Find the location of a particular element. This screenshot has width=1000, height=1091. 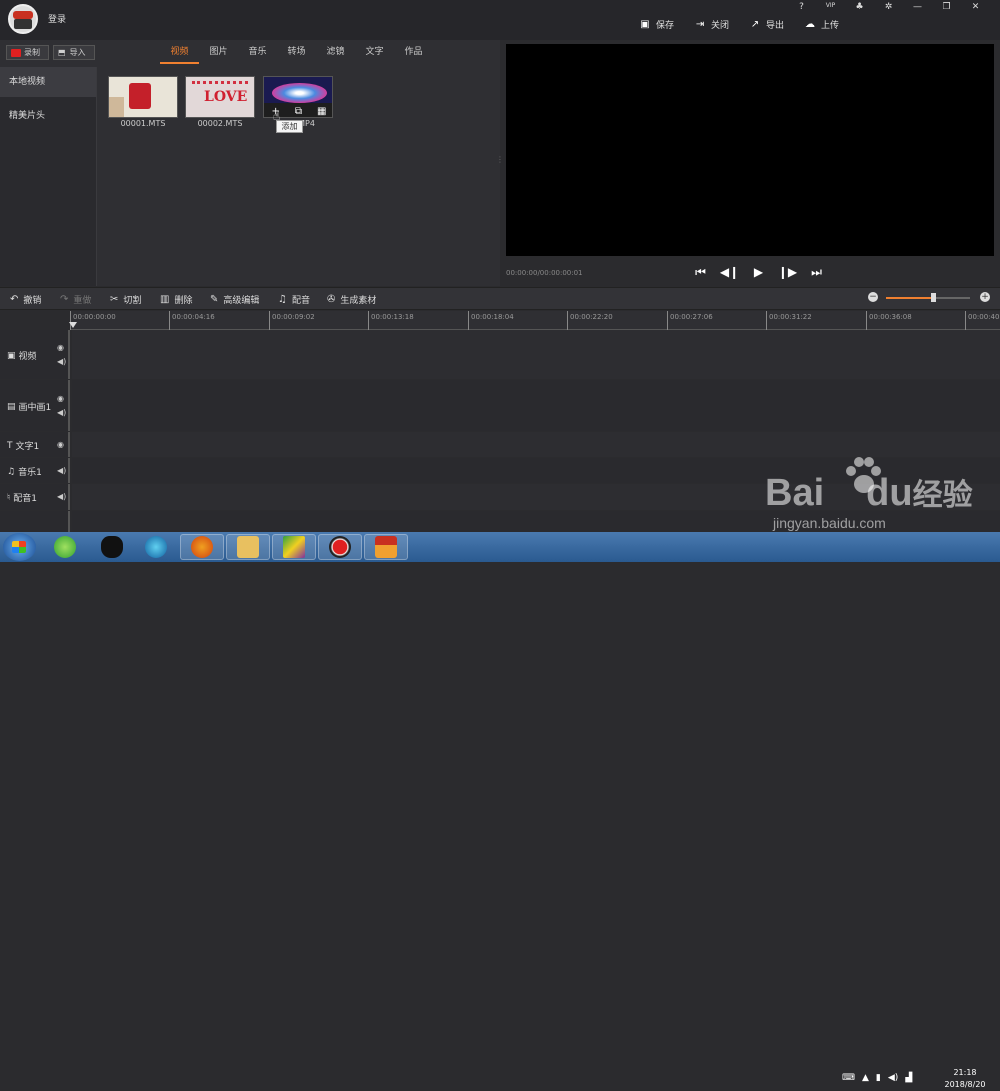

avatar is located at coordinates (23, 19).